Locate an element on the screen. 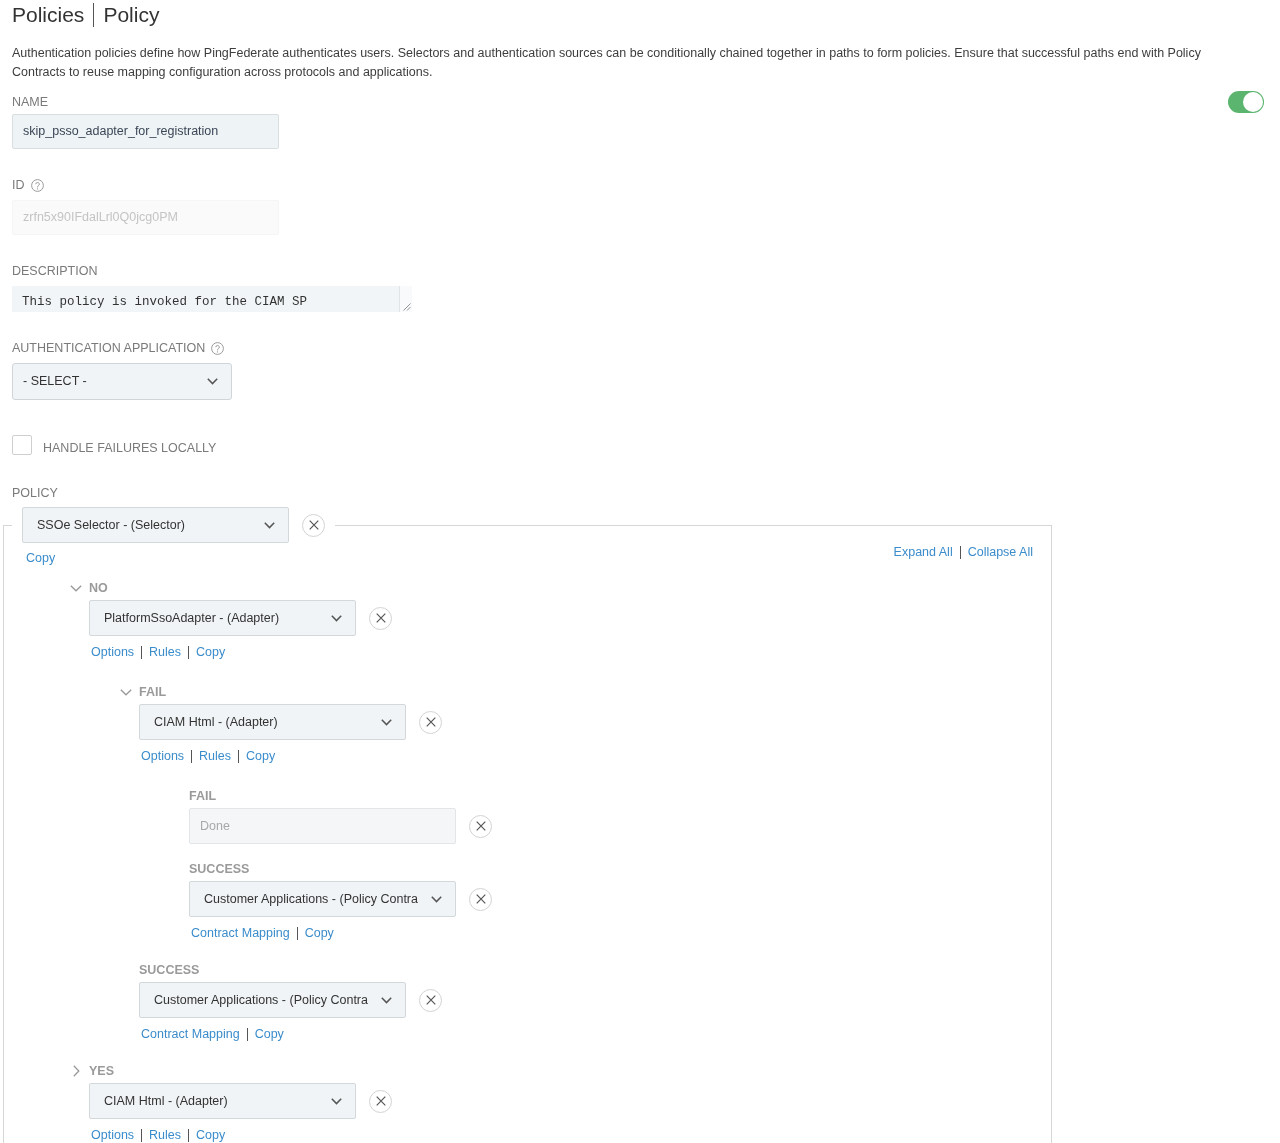  field-label: AUTHENTICATION APPLICATION is located at coordinates (109, 348).